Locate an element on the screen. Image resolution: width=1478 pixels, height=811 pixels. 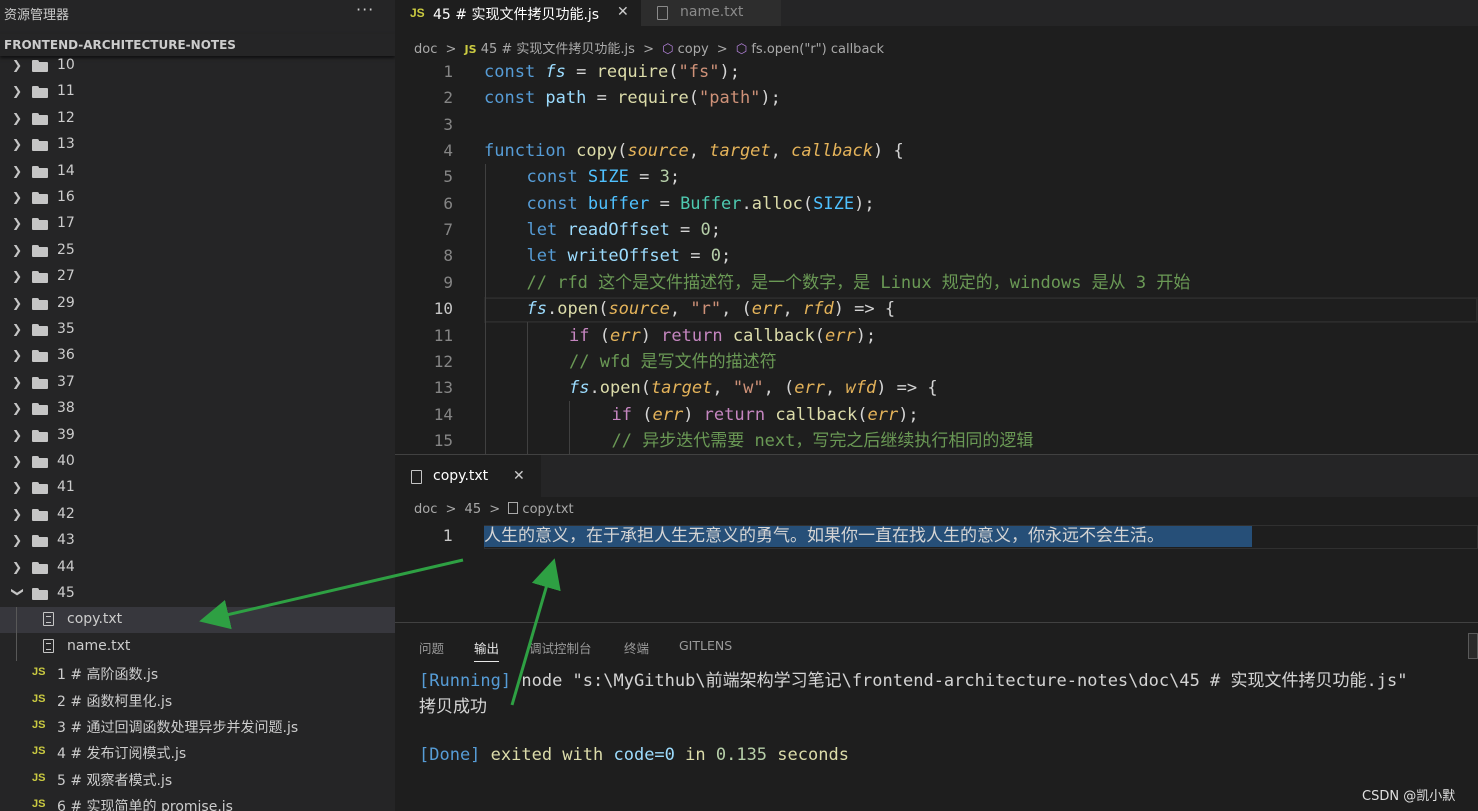
code-token: source is located at coordinates (658, 151).